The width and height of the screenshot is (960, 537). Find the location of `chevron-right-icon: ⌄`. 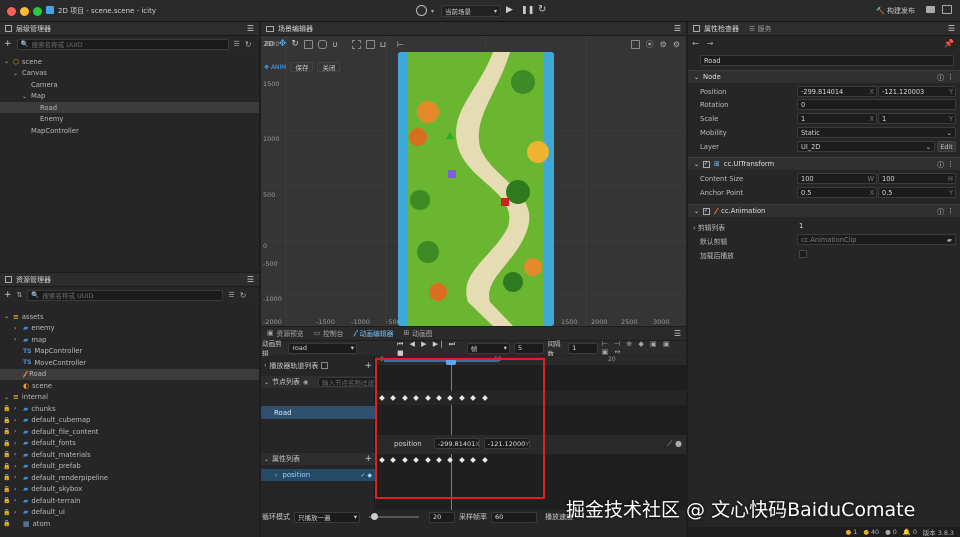

chevron-right-icon: ⌄ is located at coordinates (7, 397).